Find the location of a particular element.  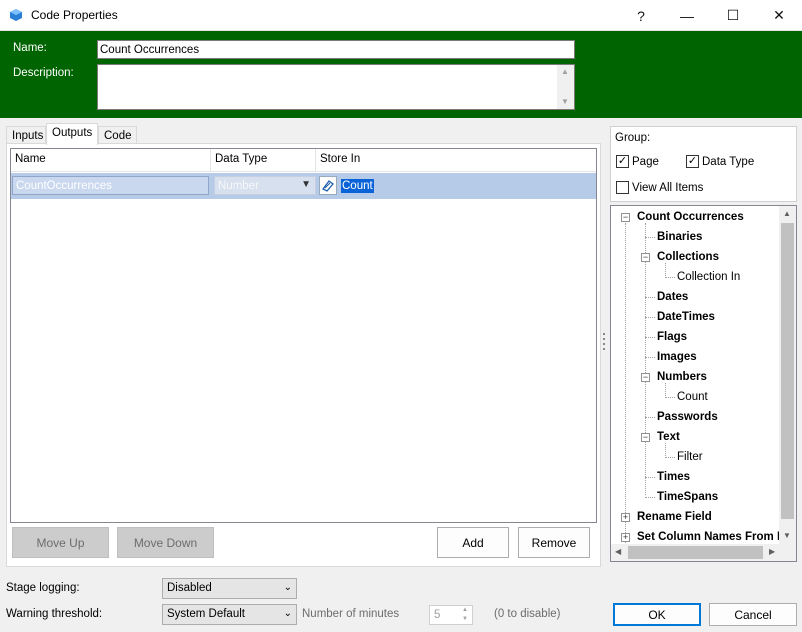

tree-item-filter: Filter is located at coordinates (690, 457).